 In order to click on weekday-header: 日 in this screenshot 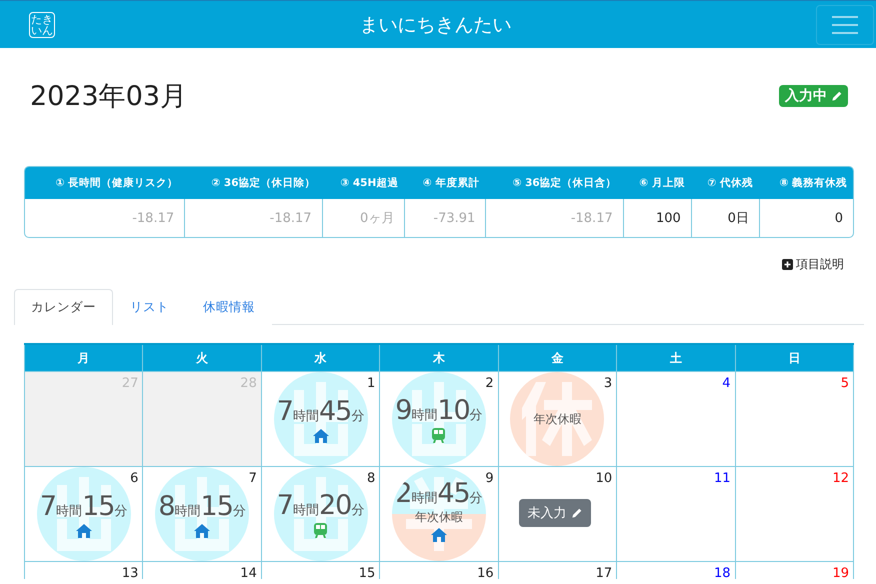, I will do `click(794, 358)`.